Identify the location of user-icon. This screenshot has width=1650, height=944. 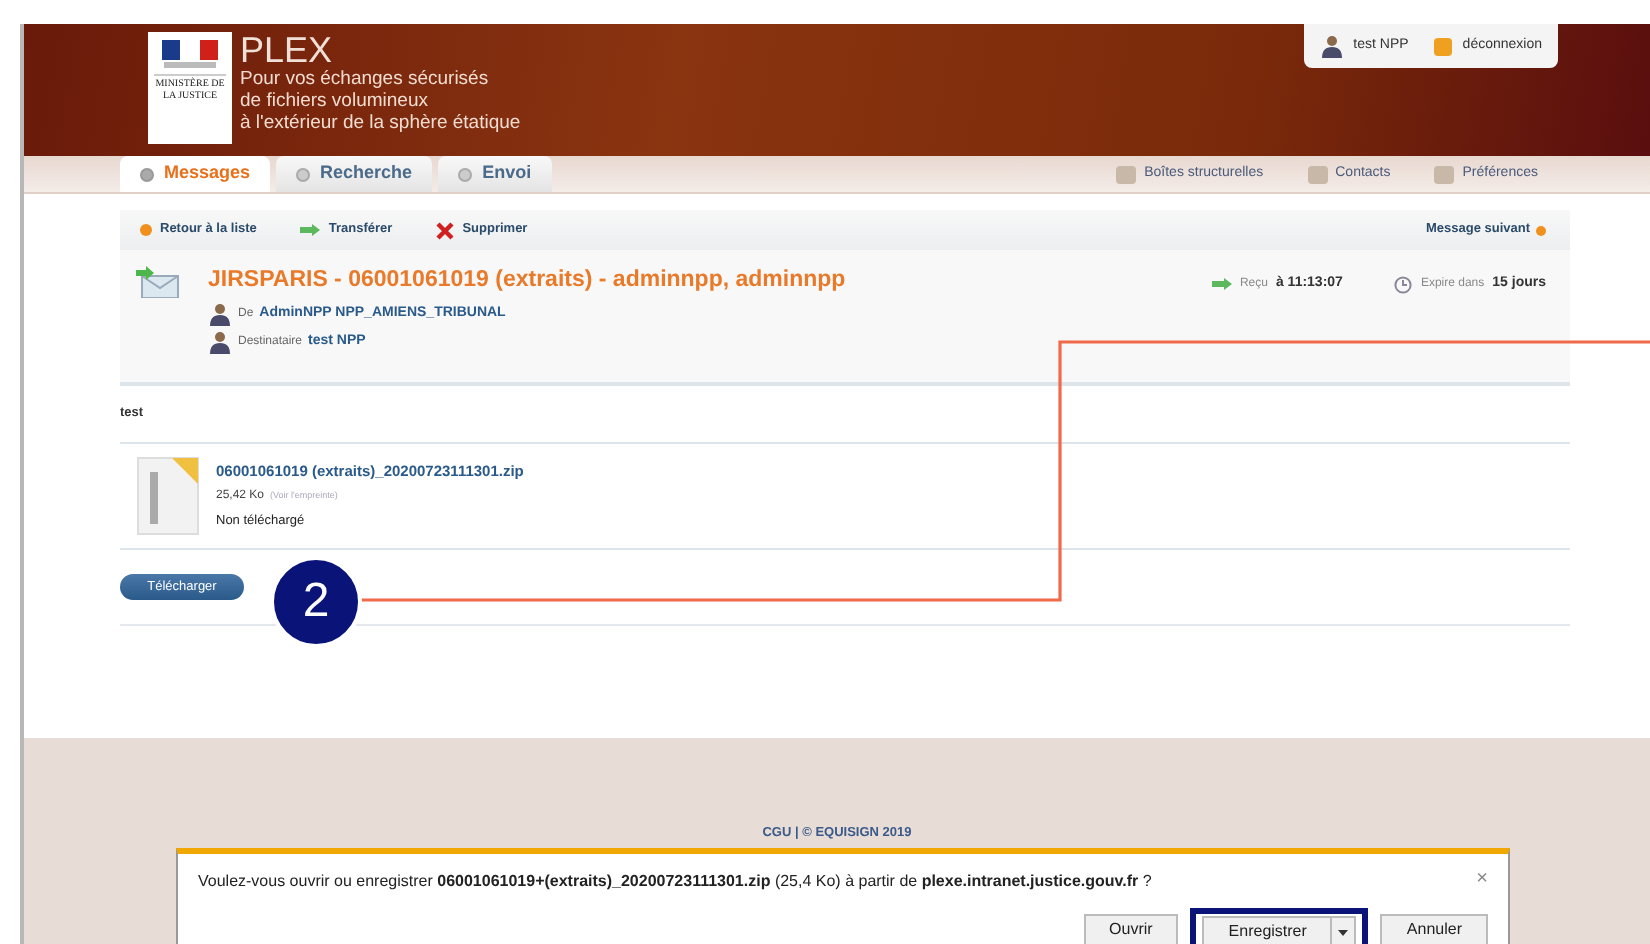
(1331, 46).